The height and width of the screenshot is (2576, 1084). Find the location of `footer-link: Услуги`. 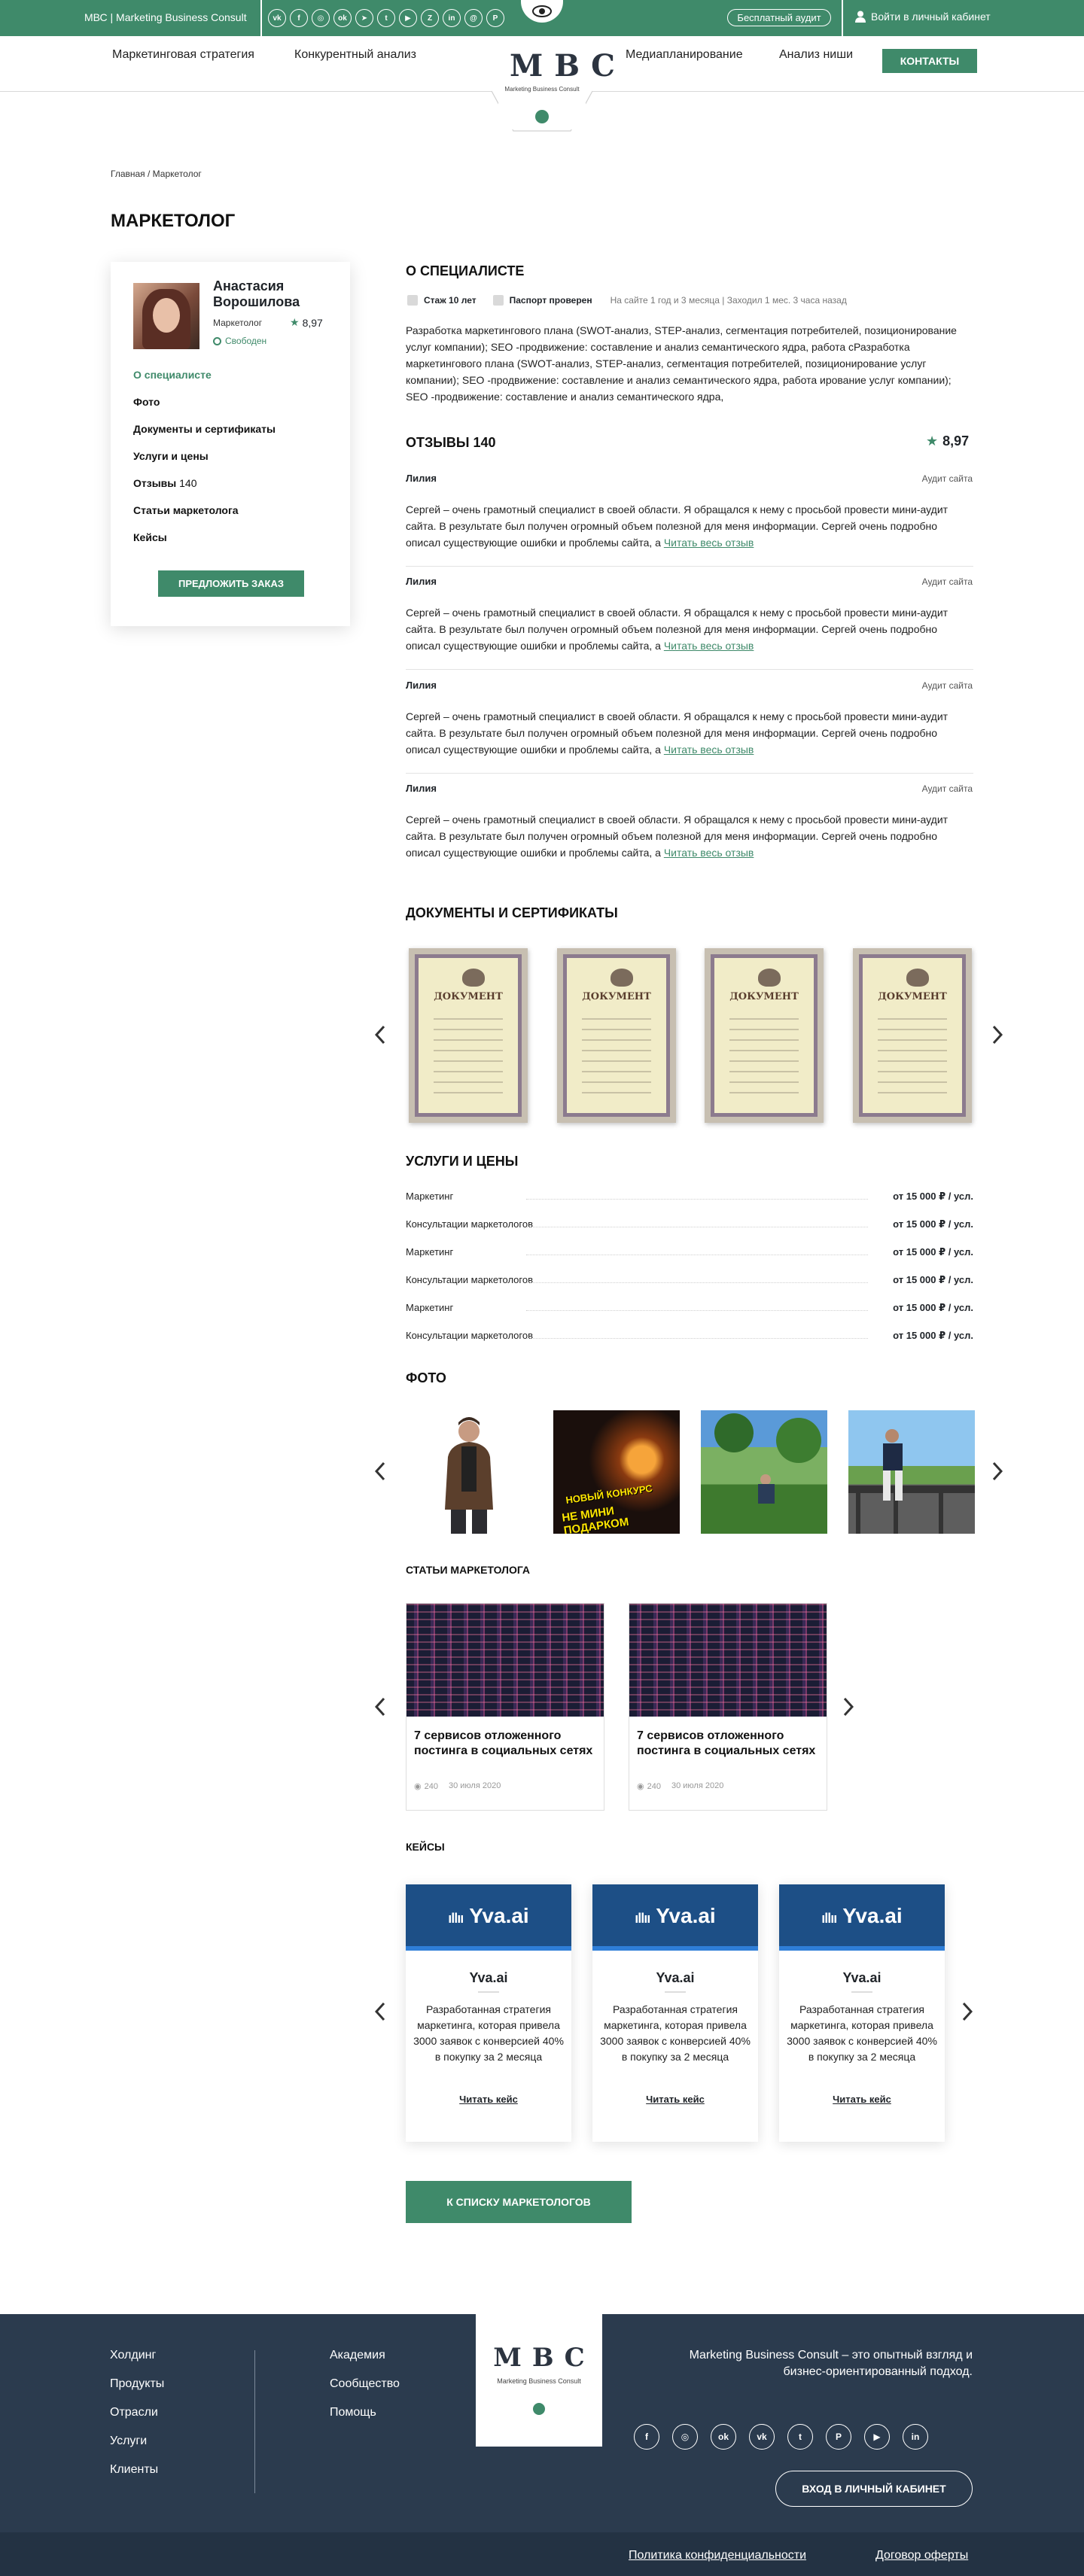

footer-link: Услуги is located at coordinates (128, 2441).